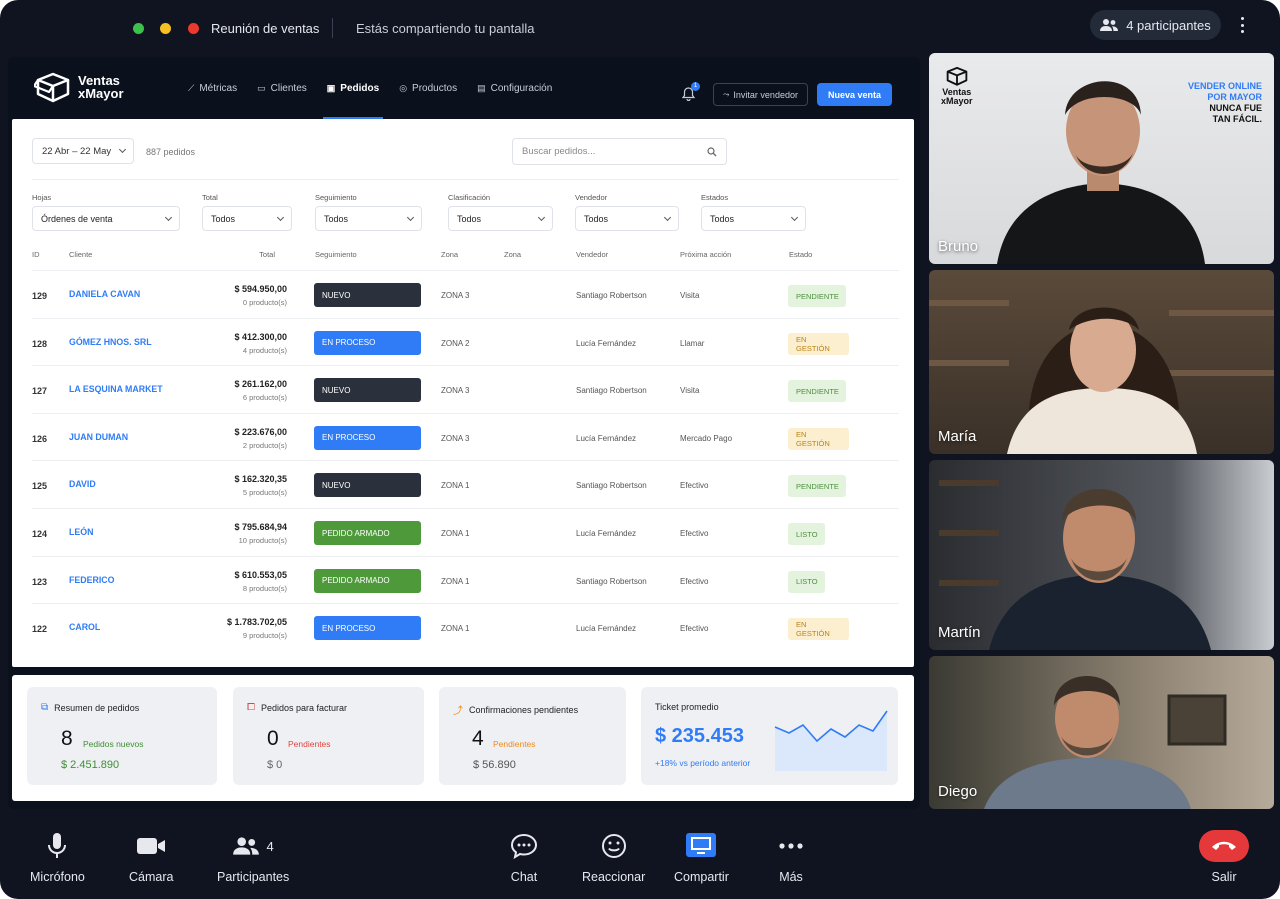  What do you see at coordinates (282, 88) in the screenshot?
I see `nav-clientes: ▭ Clientes` at bounding box center [282, 88].